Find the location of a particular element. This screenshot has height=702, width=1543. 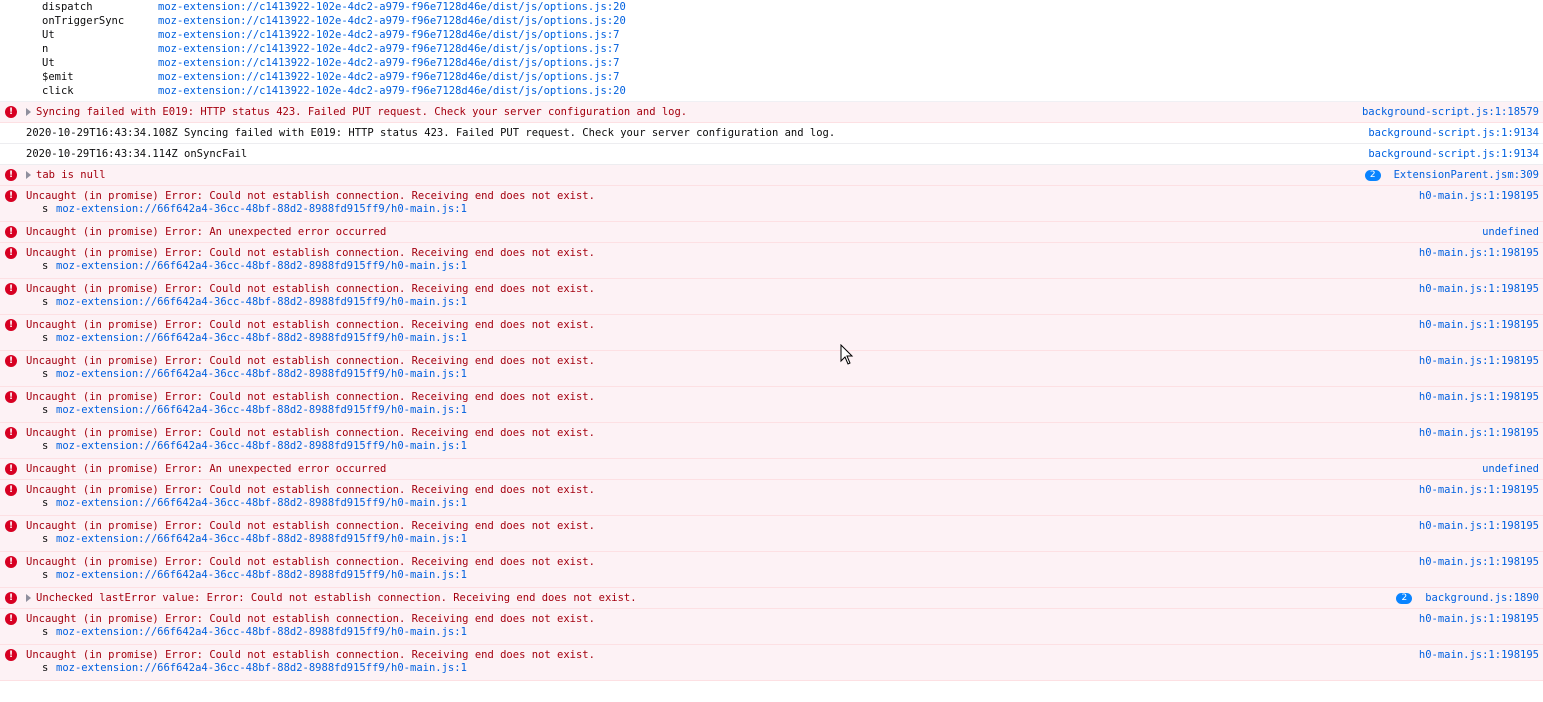

source-link: ExtensionParent.jsm:309 is located at coordinates (1466, 175).